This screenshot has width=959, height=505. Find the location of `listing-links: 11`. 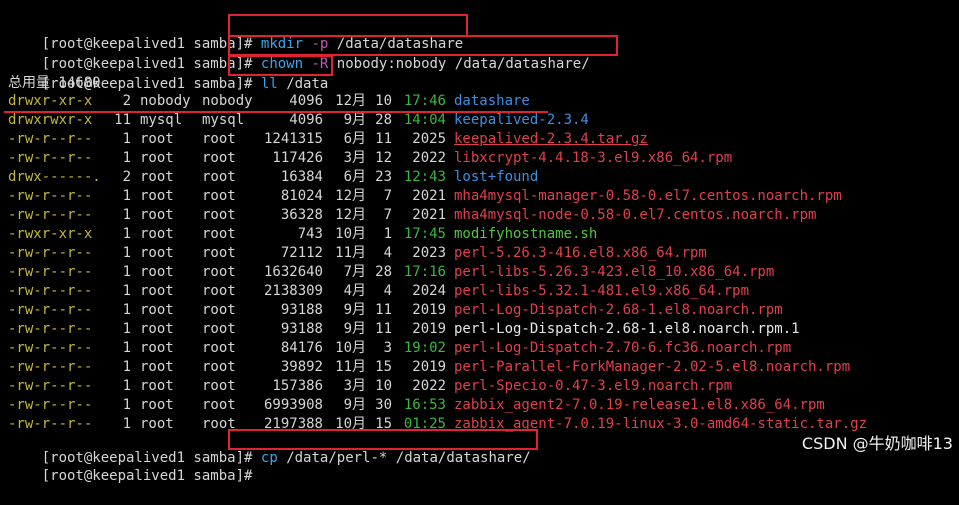

listing-links: 11 is located at coordinates (122, 120).